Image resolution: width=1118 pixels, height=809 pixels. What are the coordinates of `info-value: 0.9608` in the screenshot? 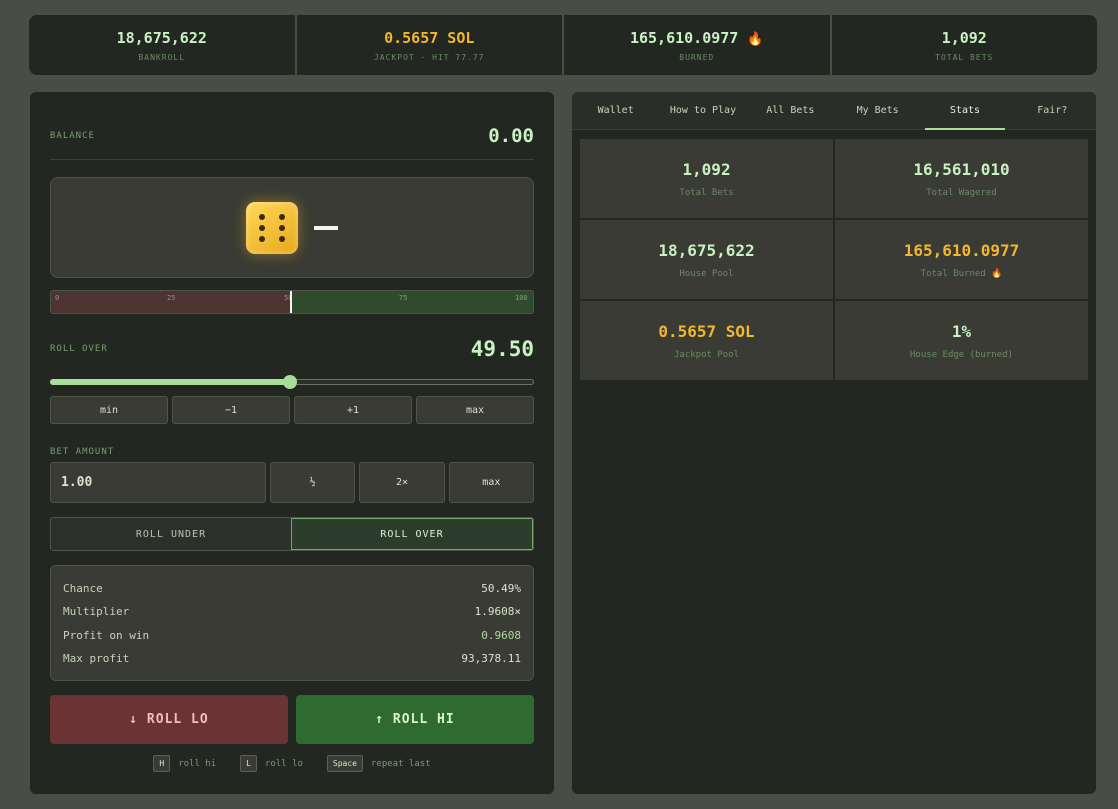 It's located at (501, 635).